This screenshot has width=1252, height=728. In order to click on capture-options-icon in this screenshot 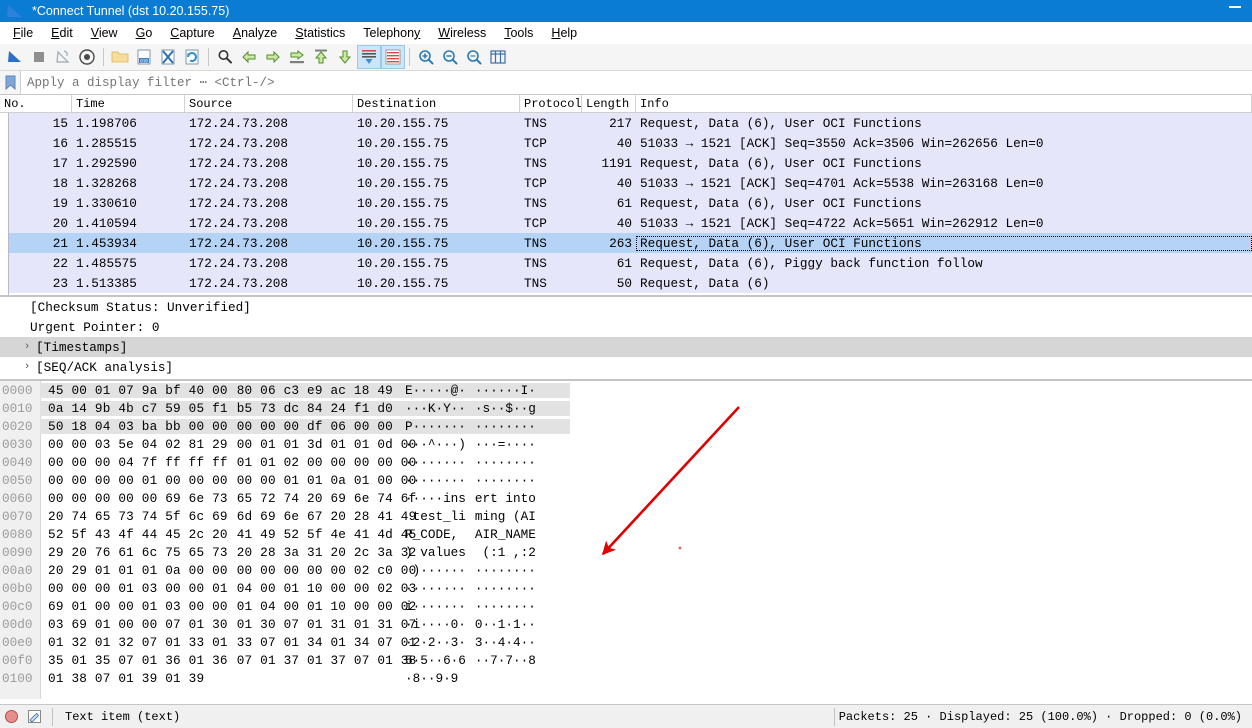, I will do `click(87, 57)`.